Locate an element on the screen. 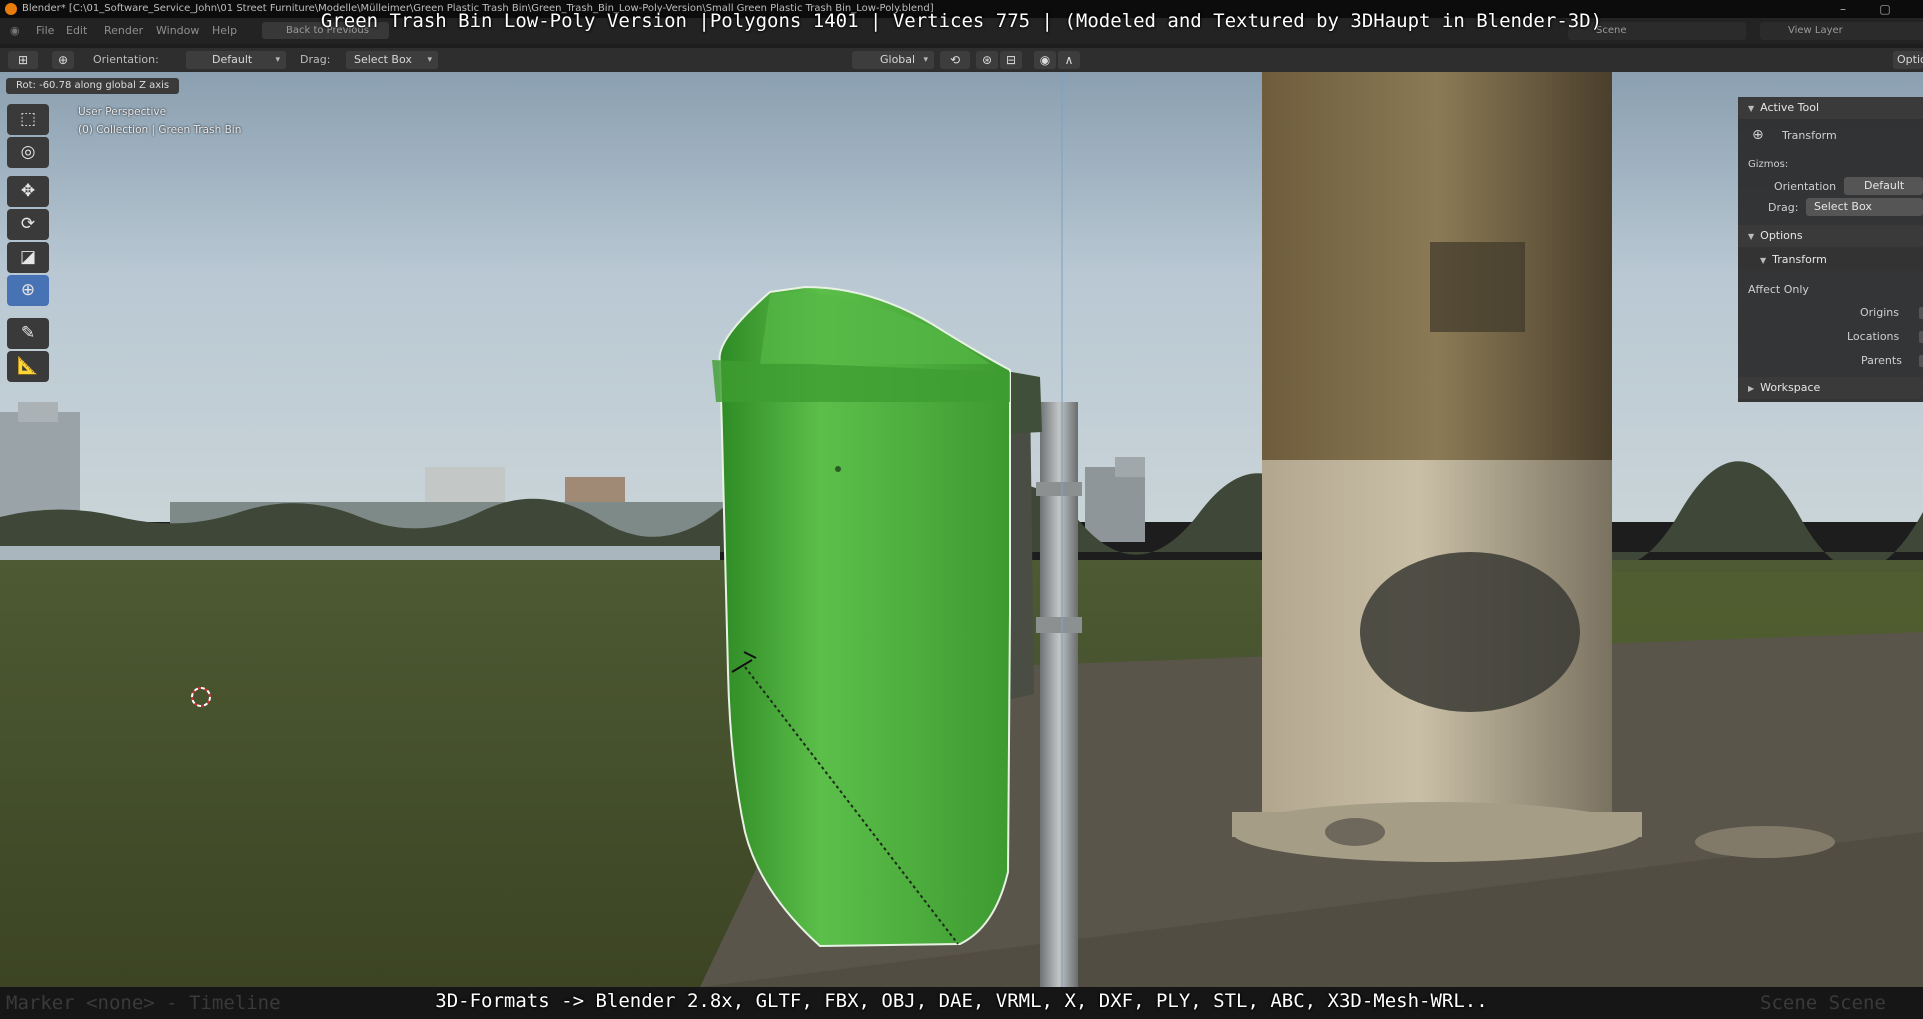 This screenshot has width=1923, height=1019. collection-label: (0) Collection | Green Trash Bin is located at coordinates (160, 130).